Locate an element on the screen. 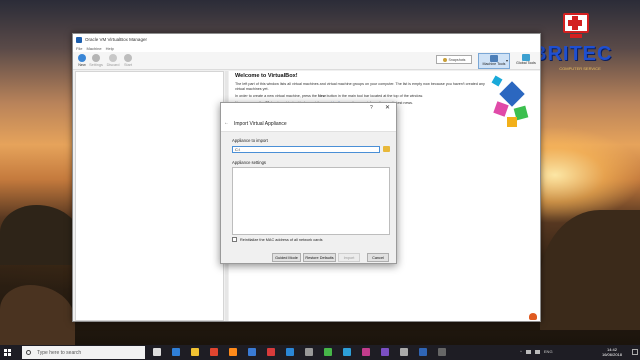  taskbar-clock: 14:42 16/06/2018 is located at coordinates (612, 352).